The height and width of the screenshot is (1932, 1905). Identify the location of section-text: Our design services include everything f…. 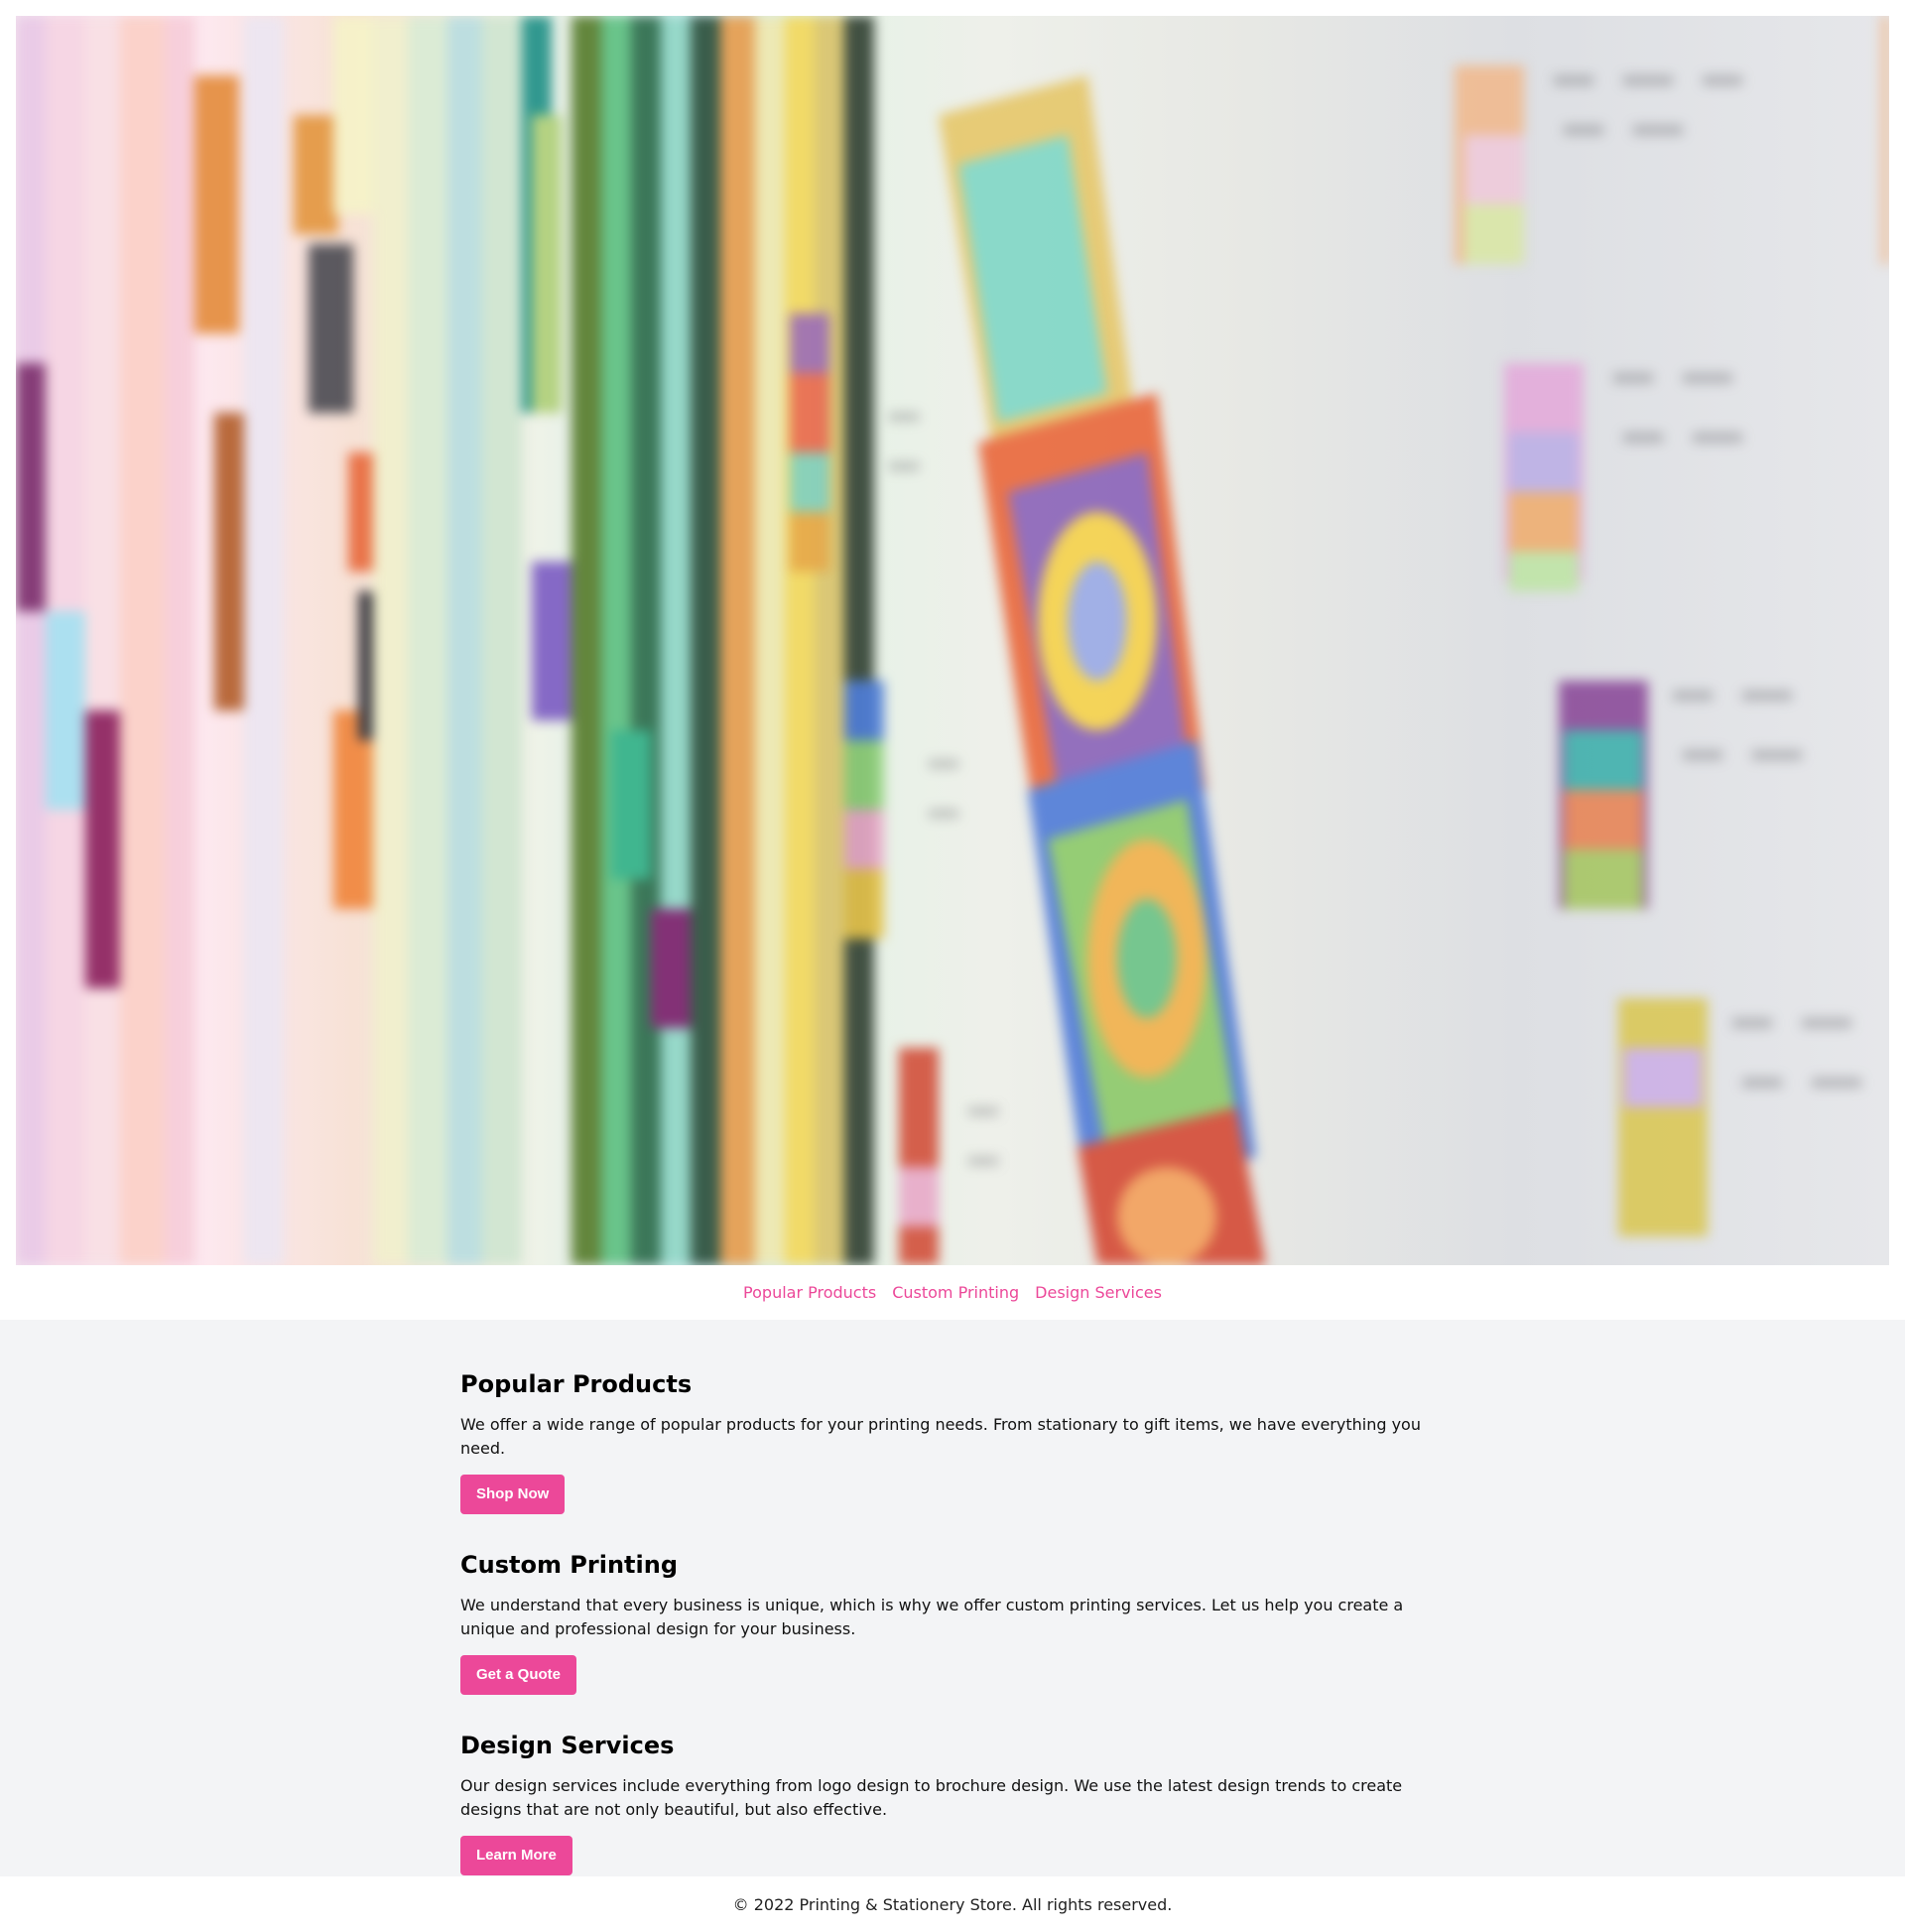
(931, 1798).